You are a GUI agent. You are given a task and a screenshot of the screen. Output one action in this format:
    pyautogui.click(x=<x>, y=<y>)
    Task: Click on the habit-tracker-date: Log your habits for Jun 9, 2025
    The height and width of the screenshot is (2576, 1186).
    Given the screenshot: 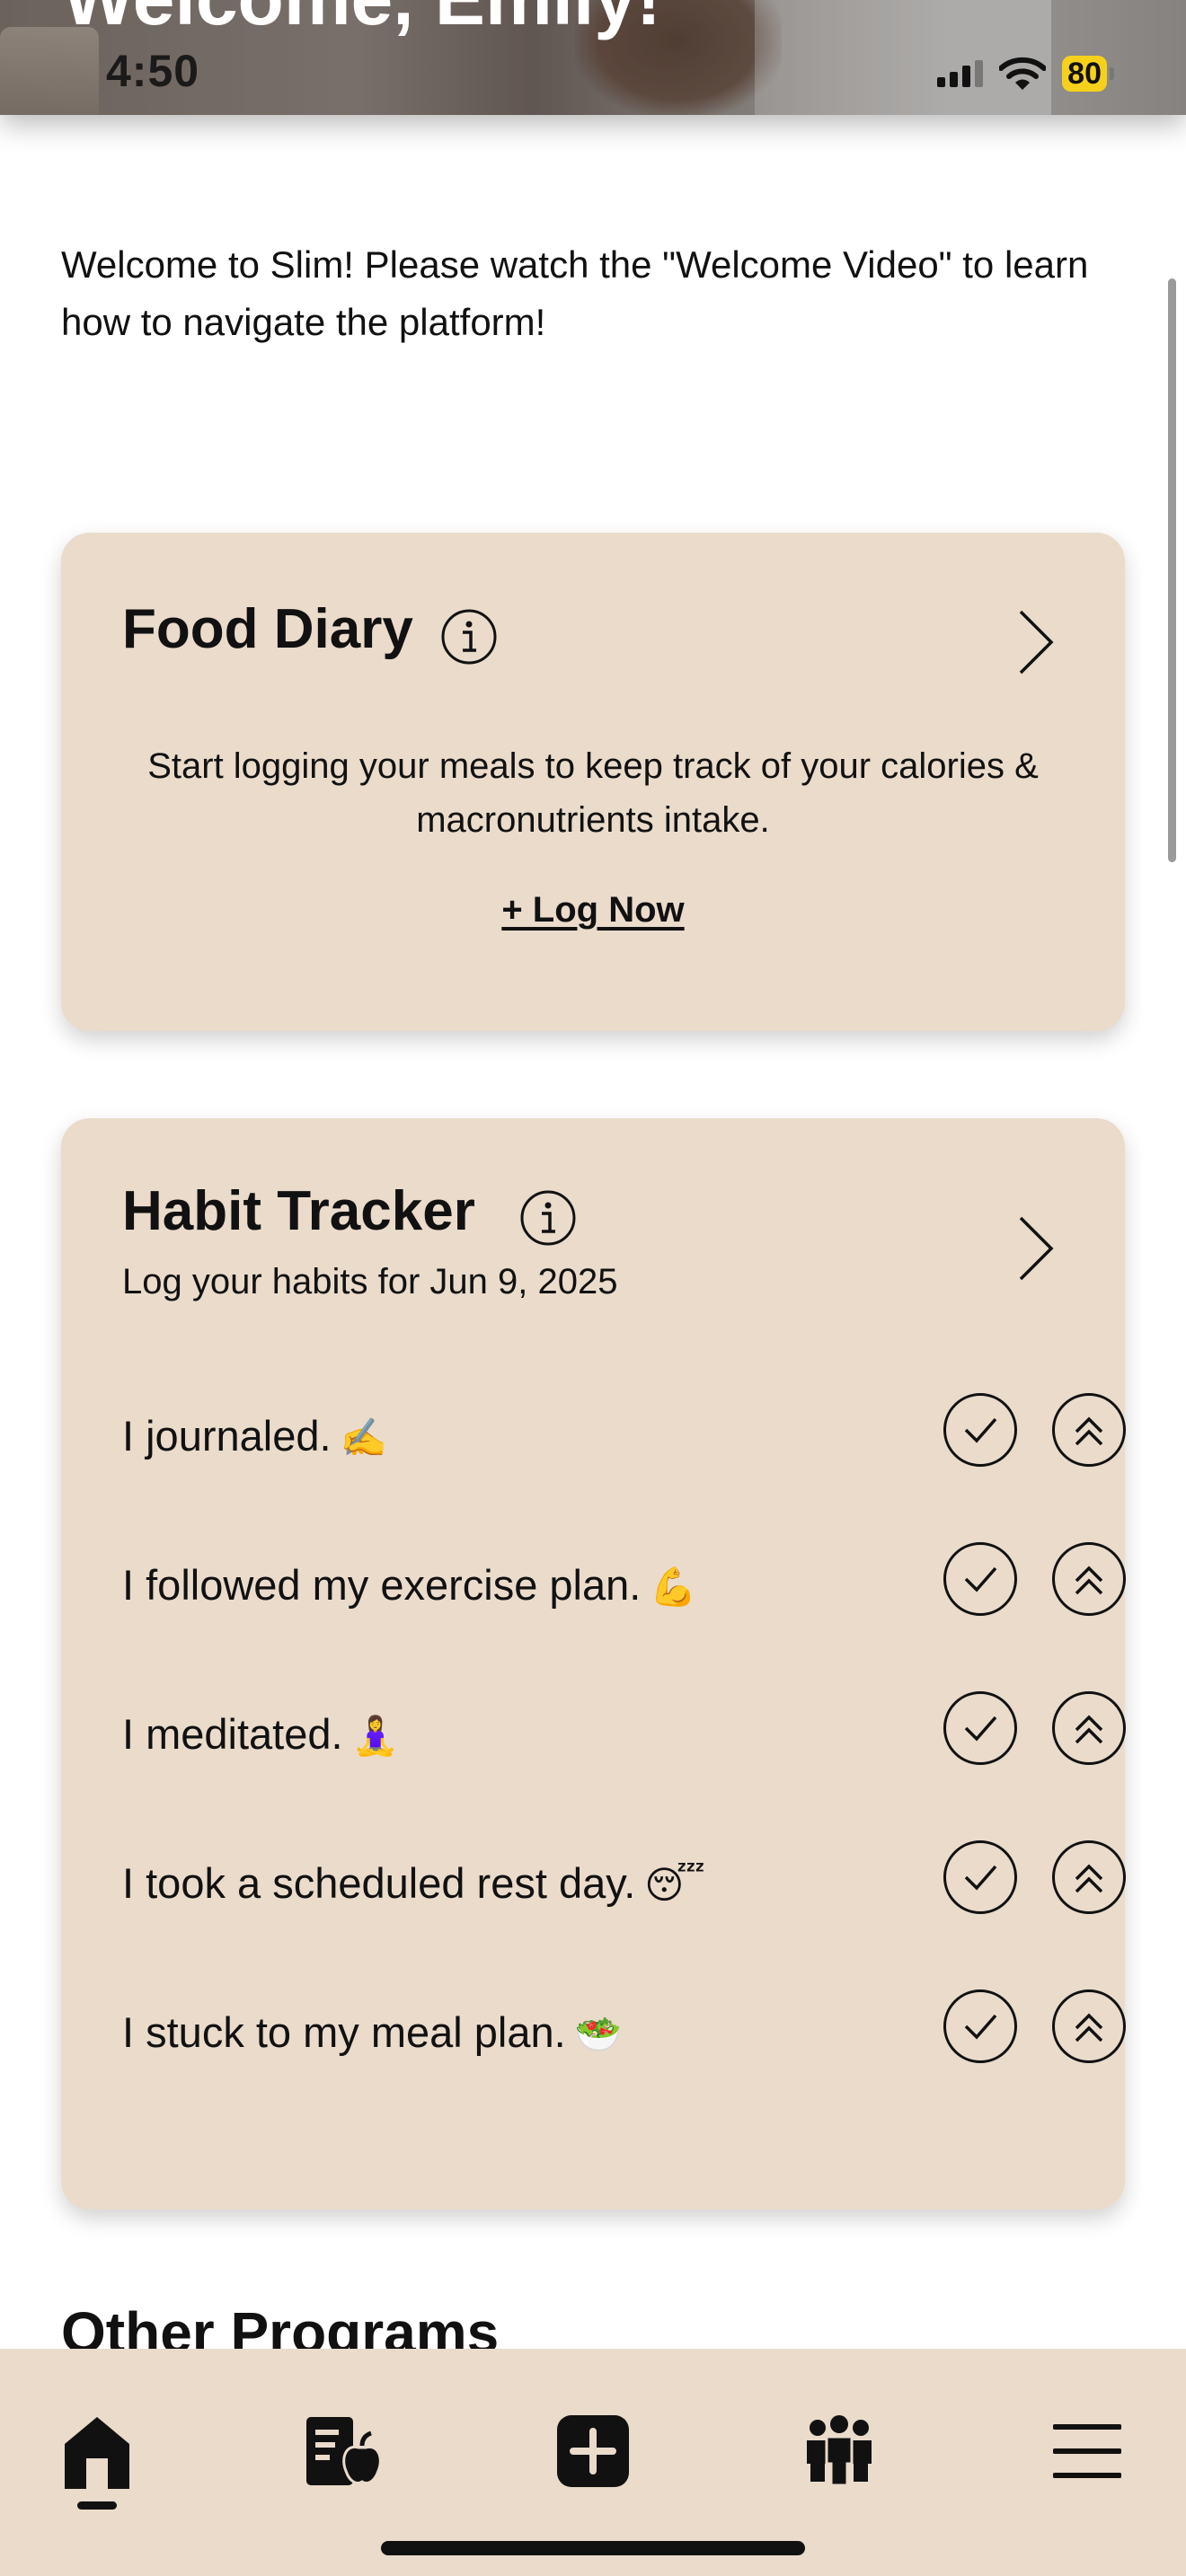 What is the action you would take?
    pyautogui.click(x=370, y=1281)
    